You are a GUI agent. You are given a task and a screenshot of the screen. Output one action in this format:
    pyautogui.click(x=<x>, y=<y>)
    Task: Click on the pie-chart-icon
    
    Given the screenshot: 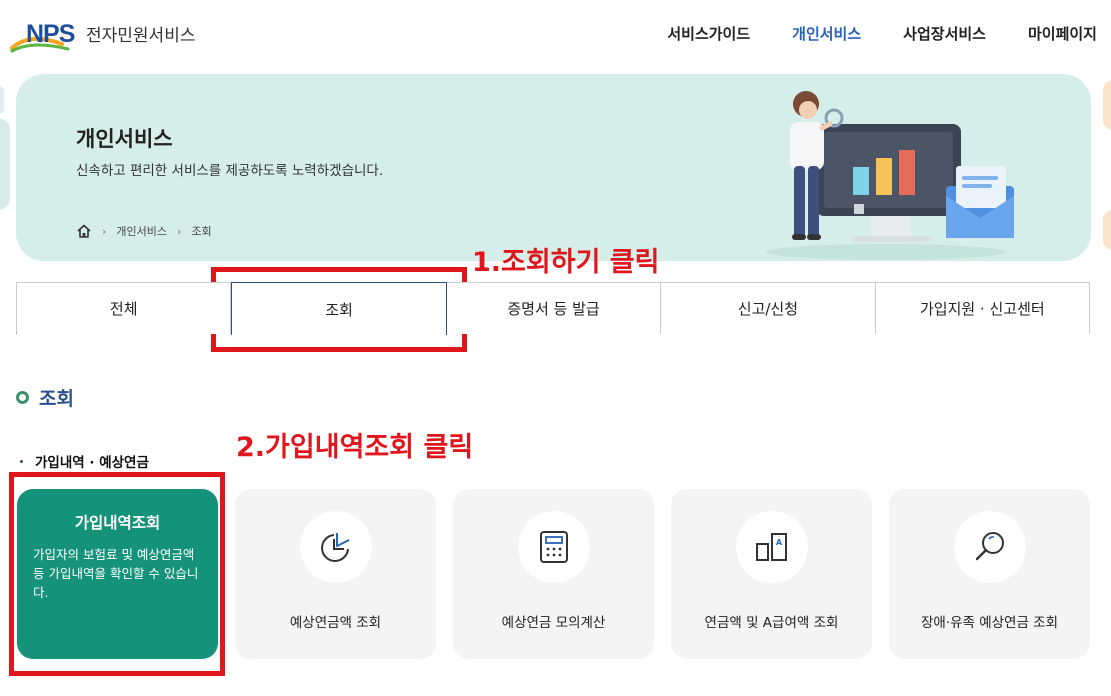 What is the action you would take?
    pyautogui.click(x=334, y=547)
    